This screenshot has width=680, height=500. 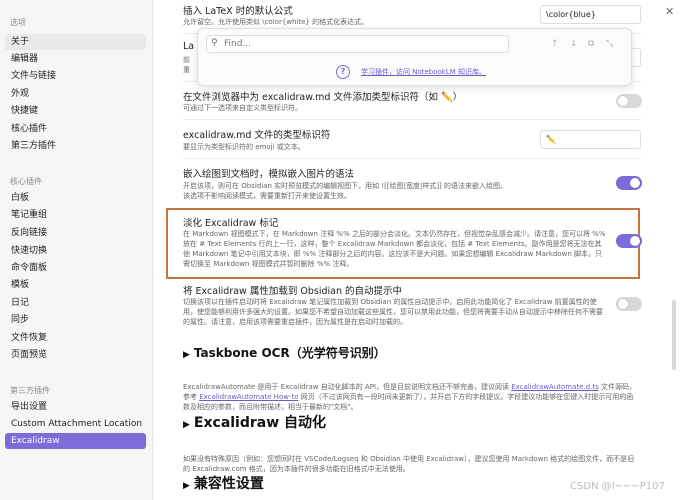 I want to click on copy-icon: ⧉, so click(x=591, y=44).